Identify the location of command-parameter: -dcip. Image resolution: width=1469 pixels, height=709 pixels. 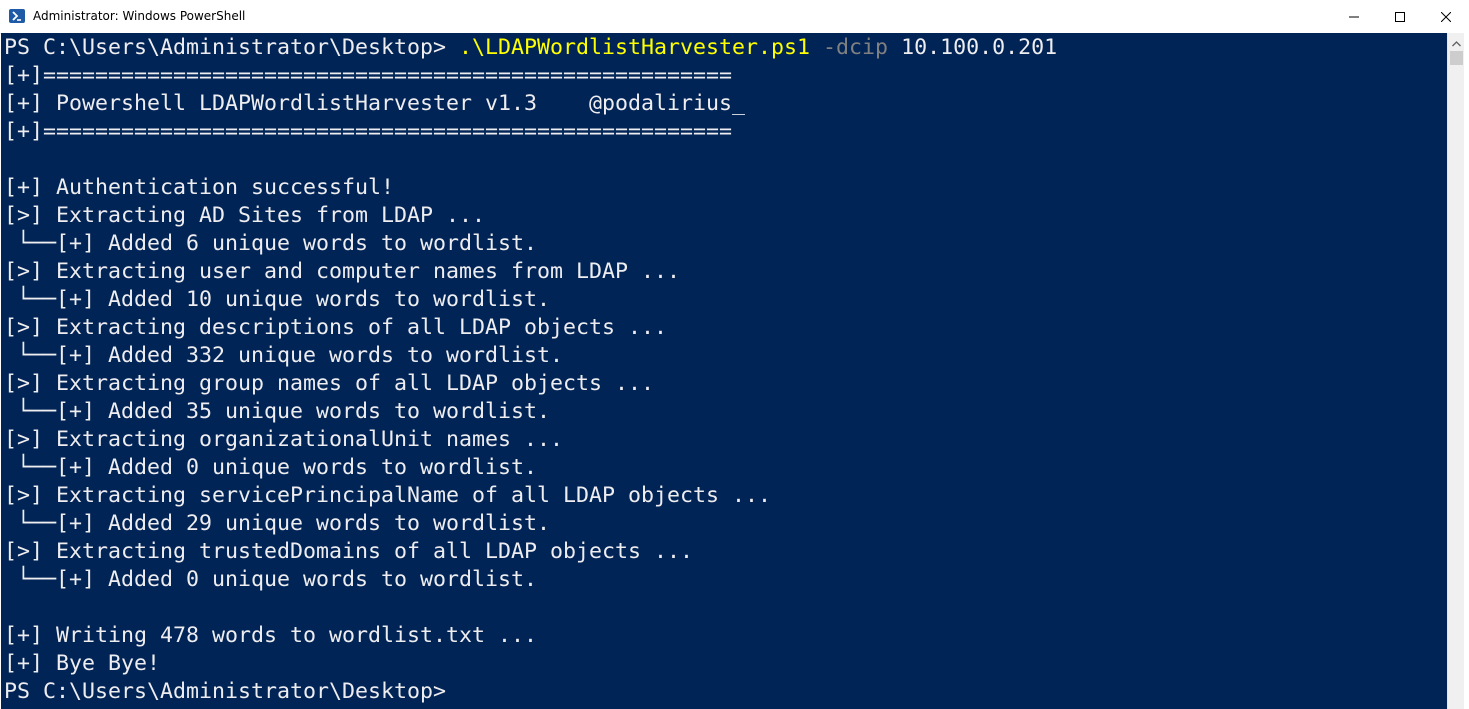
(849, 47).